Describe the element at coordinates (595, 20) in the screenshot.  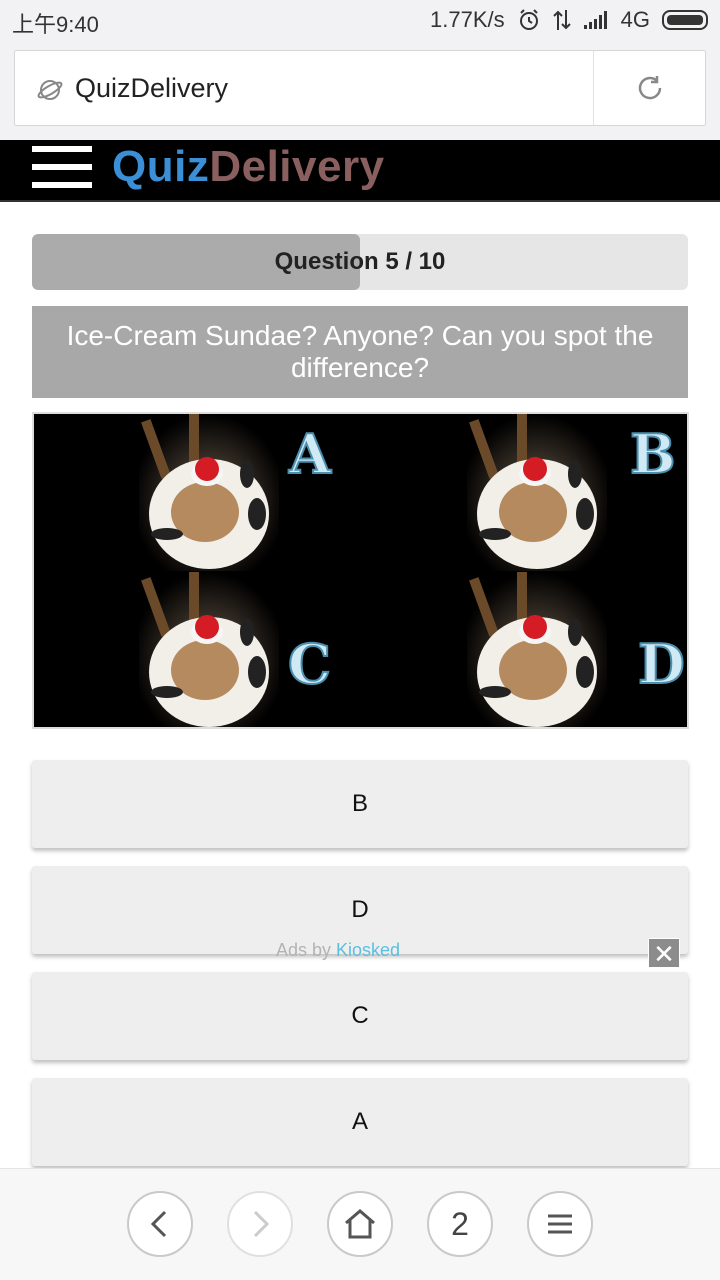
I see `signal-icon` at that location.